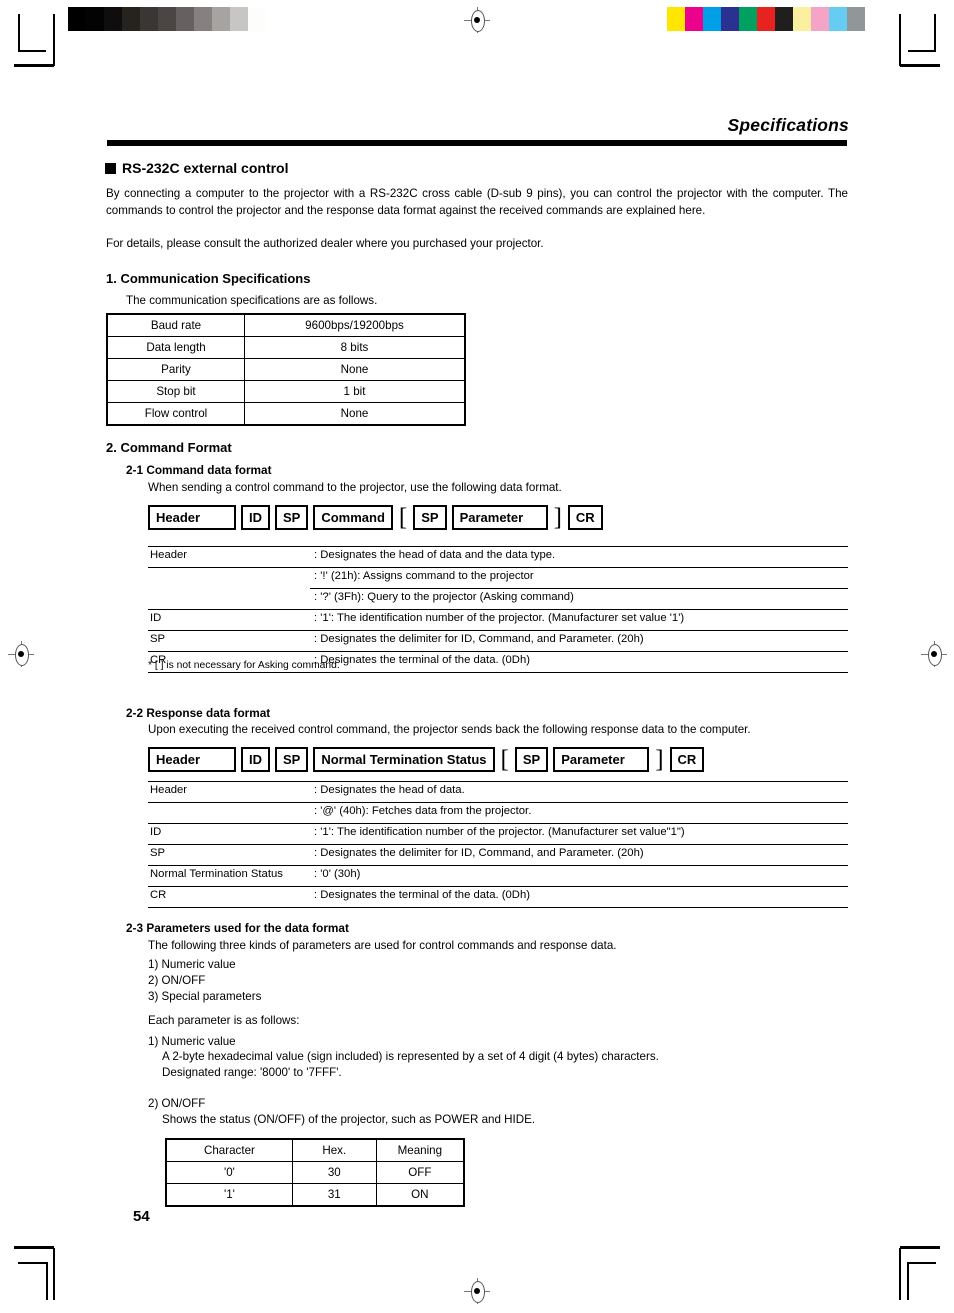 This screenshot has width=954, height=1313. I want to click on block-heading-label: RS-232C external control, so click(205, 168).